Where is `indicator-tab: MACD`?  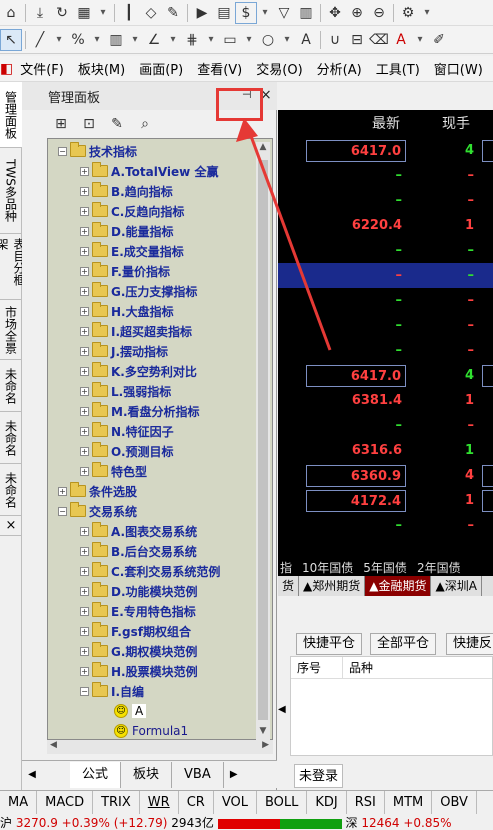 indicator-tab: MACD is located at coordinates (65, 802).